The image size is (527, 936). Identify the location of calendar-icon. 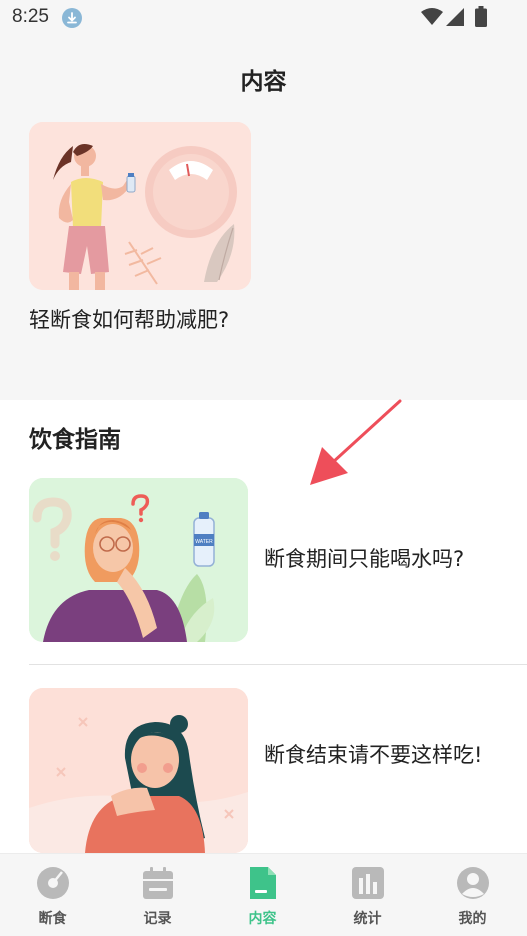
(158, 883).